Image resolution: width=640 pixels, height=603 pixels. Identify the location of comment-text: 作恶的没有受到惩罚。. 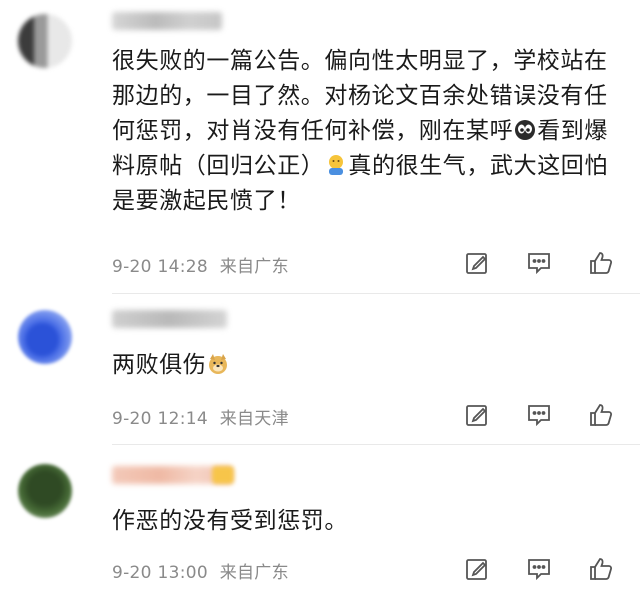
(368, 521).